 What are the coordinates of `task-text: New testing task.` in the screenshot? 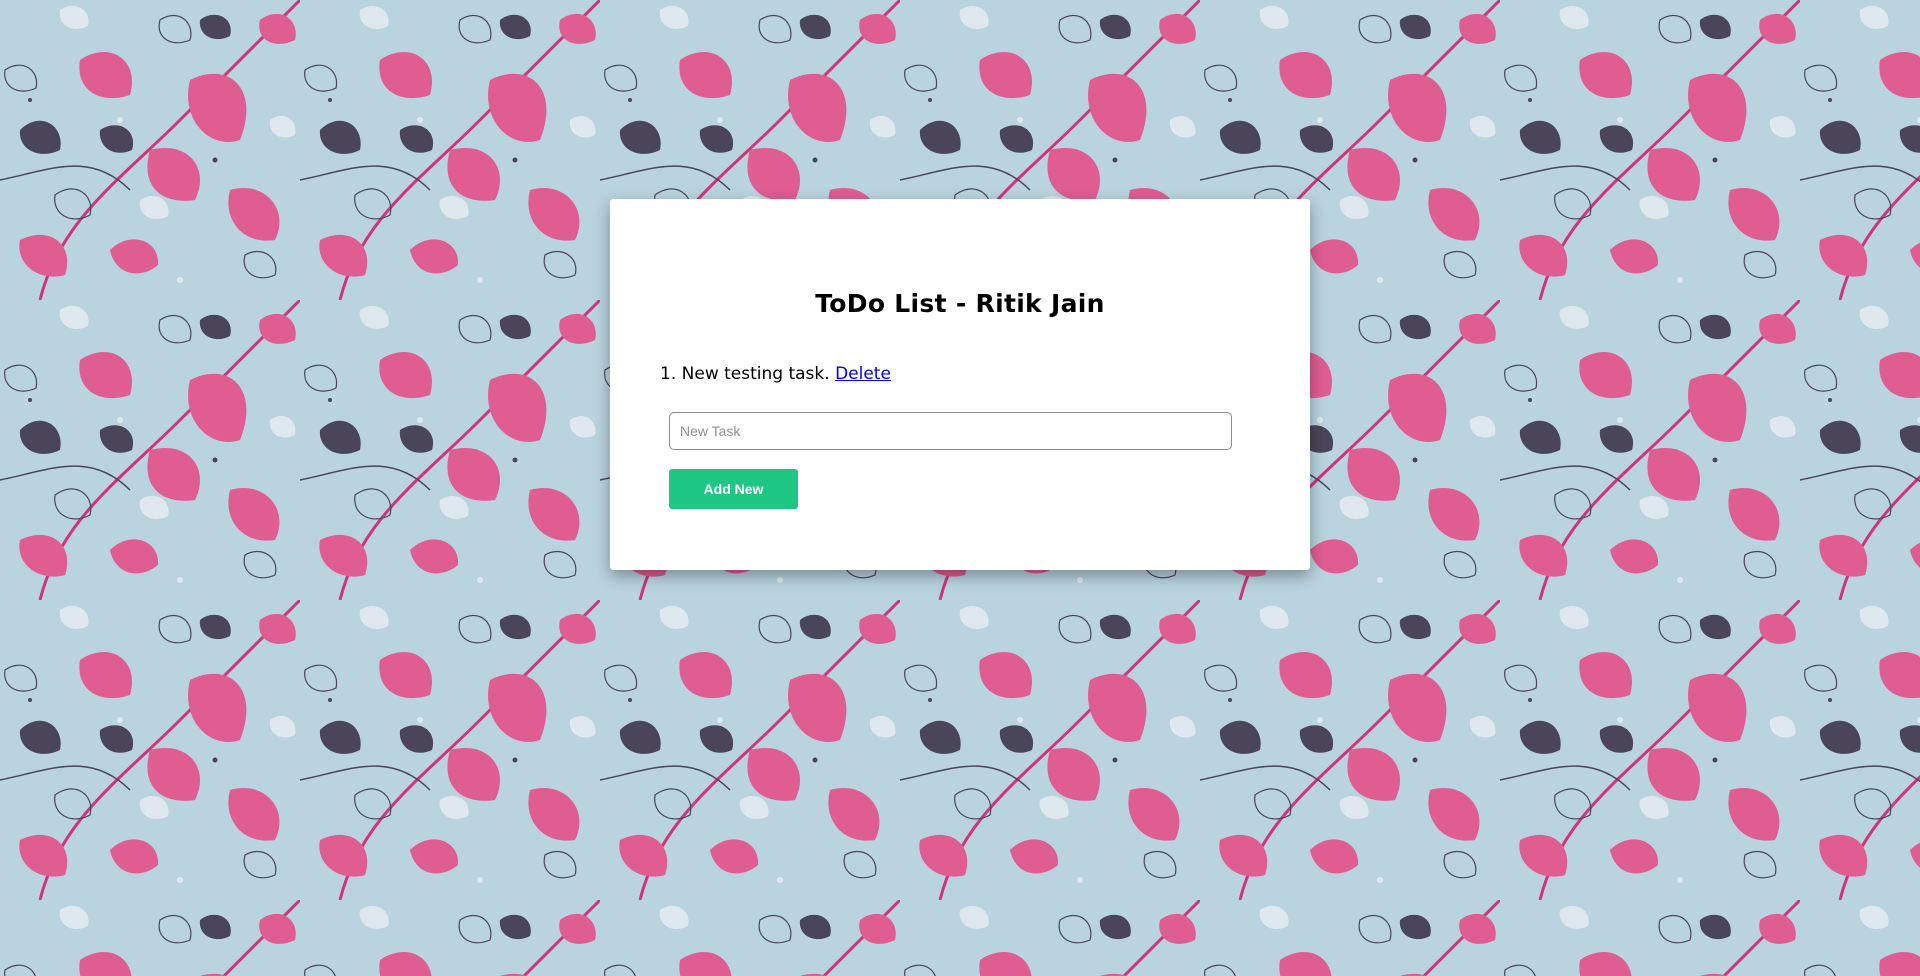 It's located at (755, 374).